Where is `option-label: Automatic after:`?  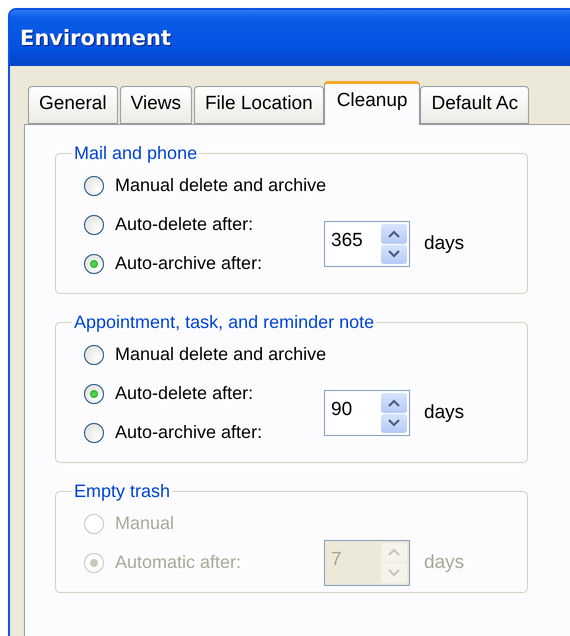 option-label: Automatic after: is located at coordinates (178, 562).